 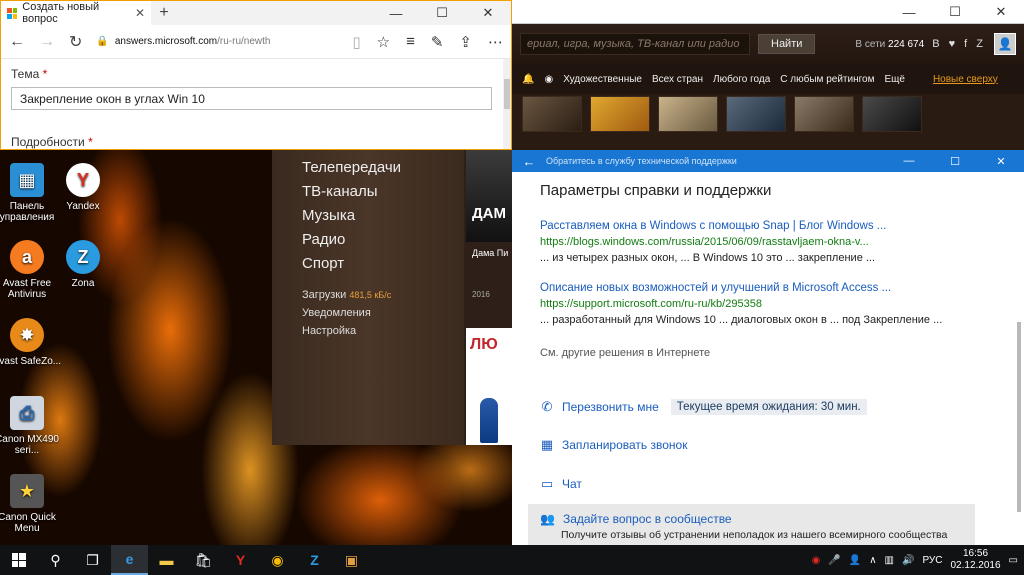 I want to click on start-button, so click(x=18, y=560).